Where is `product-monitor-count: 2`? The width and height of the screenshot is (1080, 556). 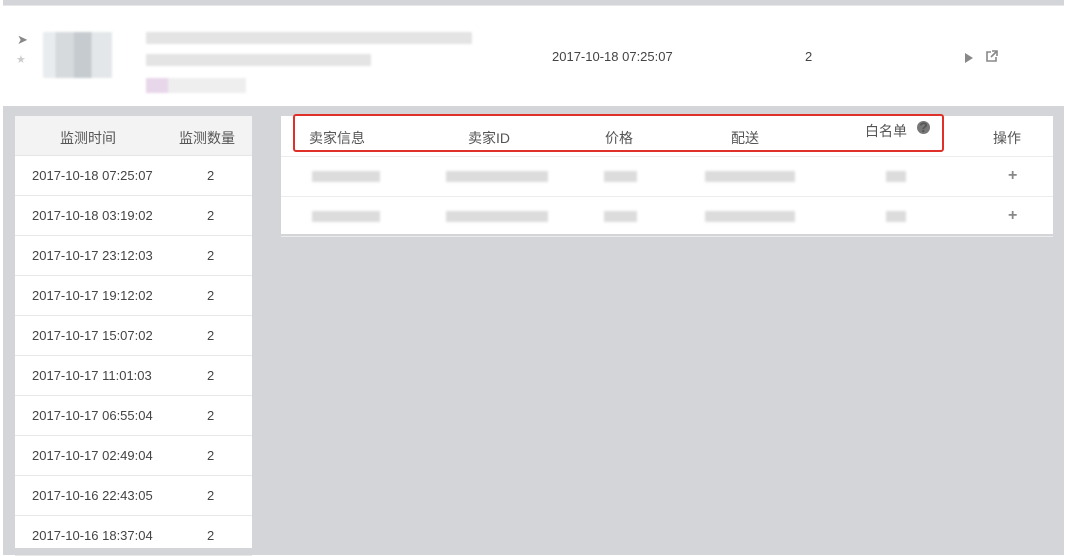 product-monitor-count: 2 is located at coordinates (809, 56).